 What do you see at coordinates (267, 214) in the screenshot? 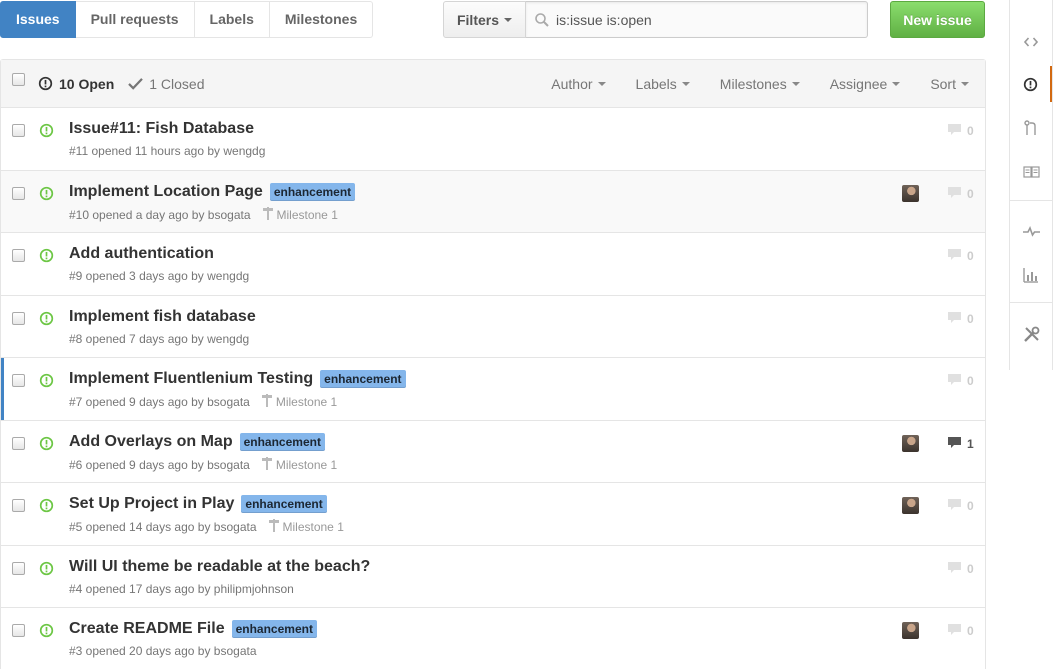
I see `milestone-icon` at bounding box center [267, 214].